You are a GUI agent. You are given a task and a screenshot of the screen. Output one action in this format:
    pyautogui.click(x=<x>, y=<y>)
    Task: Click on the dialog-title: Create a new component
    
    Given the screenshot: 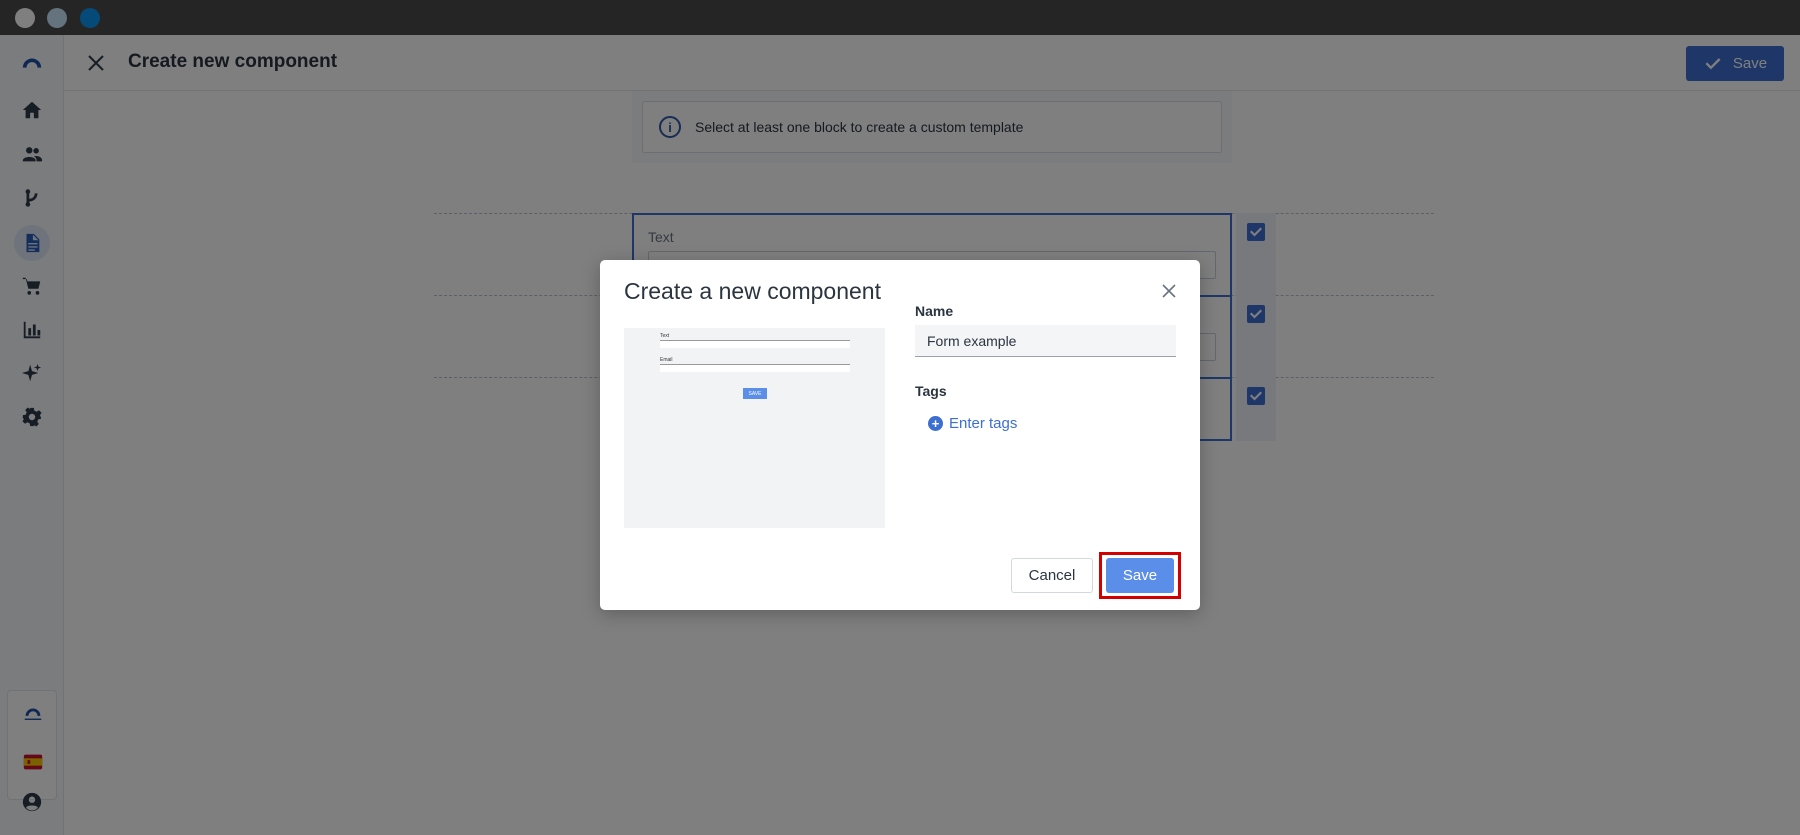 What is the action you would take?
    pyautogui.click(x=752, y=291)
    